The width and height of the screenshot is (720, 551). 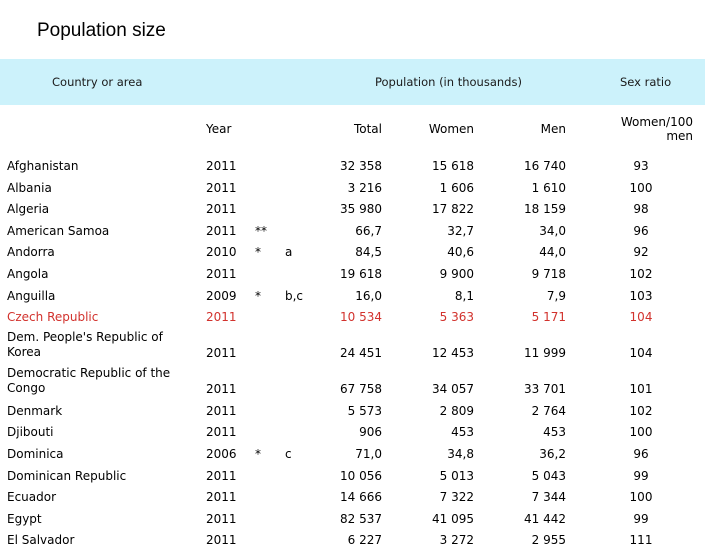 I want to click on cell-country: Egypt, so click(x=24, y=518).